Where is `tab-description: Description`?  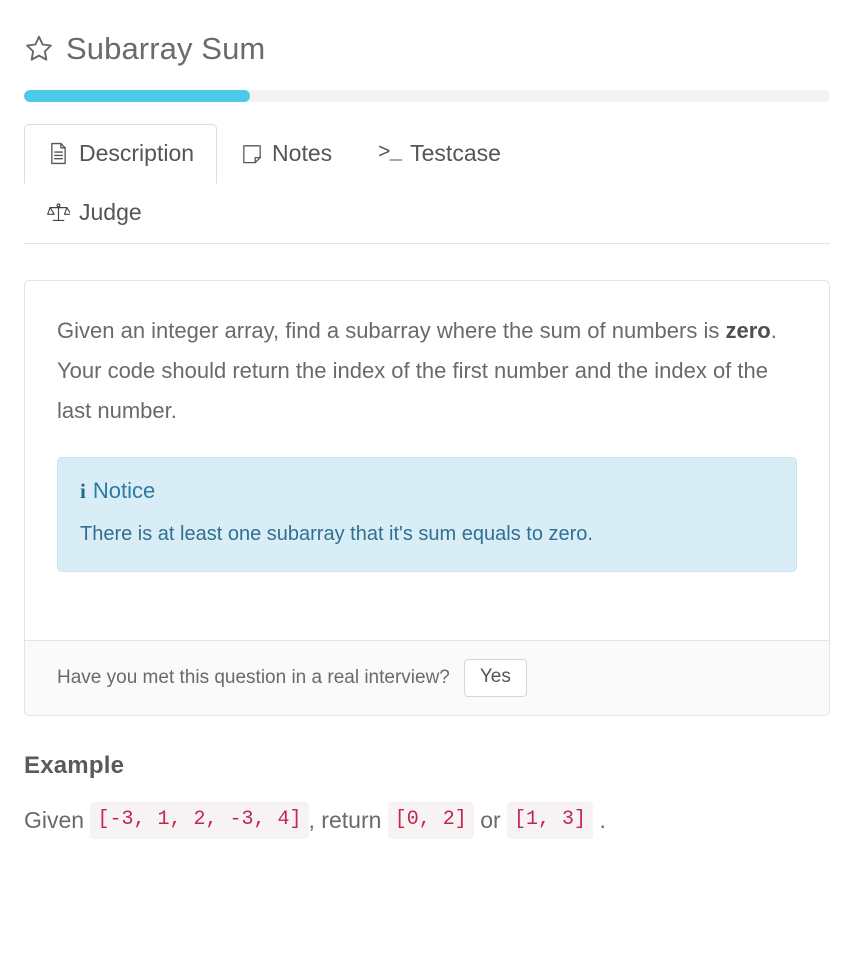 tab-description: Description is located at coordinates (121, 154).